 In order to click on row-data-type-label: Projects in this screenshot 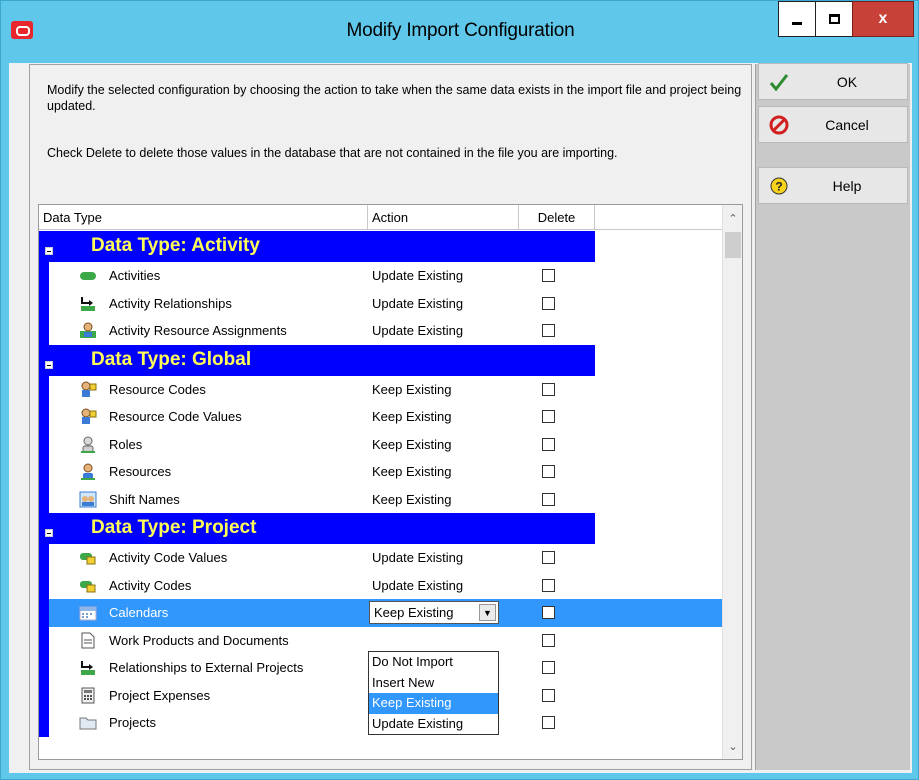, I will do `click(132, 722)`.